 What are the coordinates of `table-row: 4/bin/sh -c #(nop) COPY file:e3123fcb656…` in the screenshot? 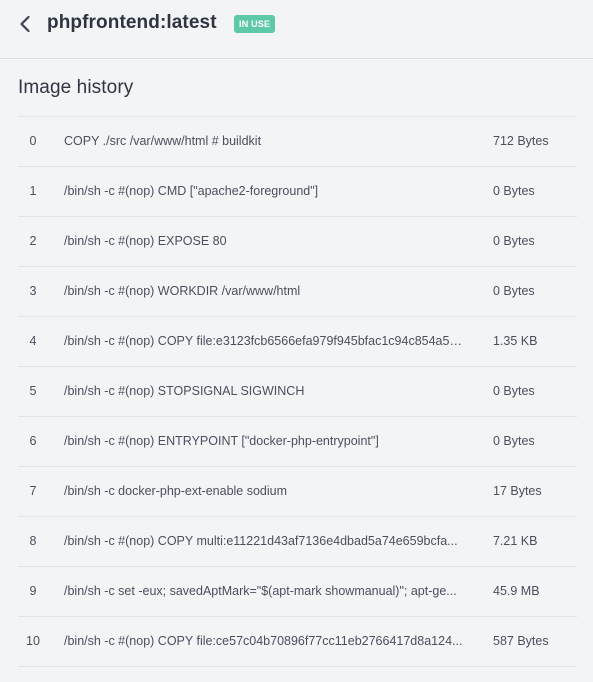 It's located at (297, 342).